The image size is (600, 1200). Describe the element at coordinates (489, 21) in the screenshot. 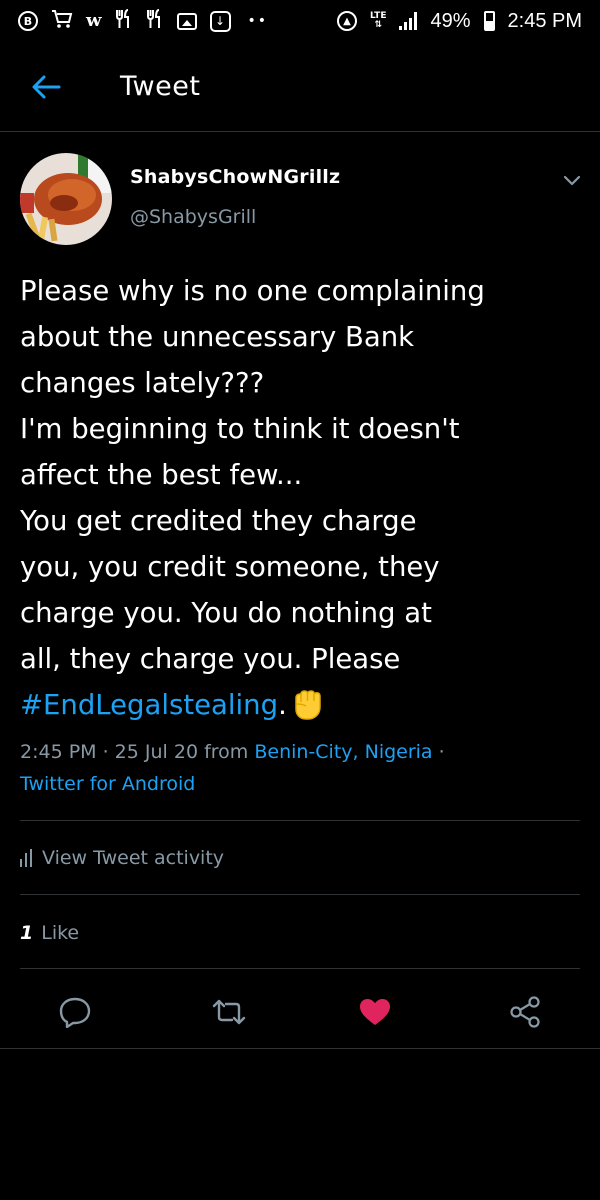

I see `battery-icon` at that location.